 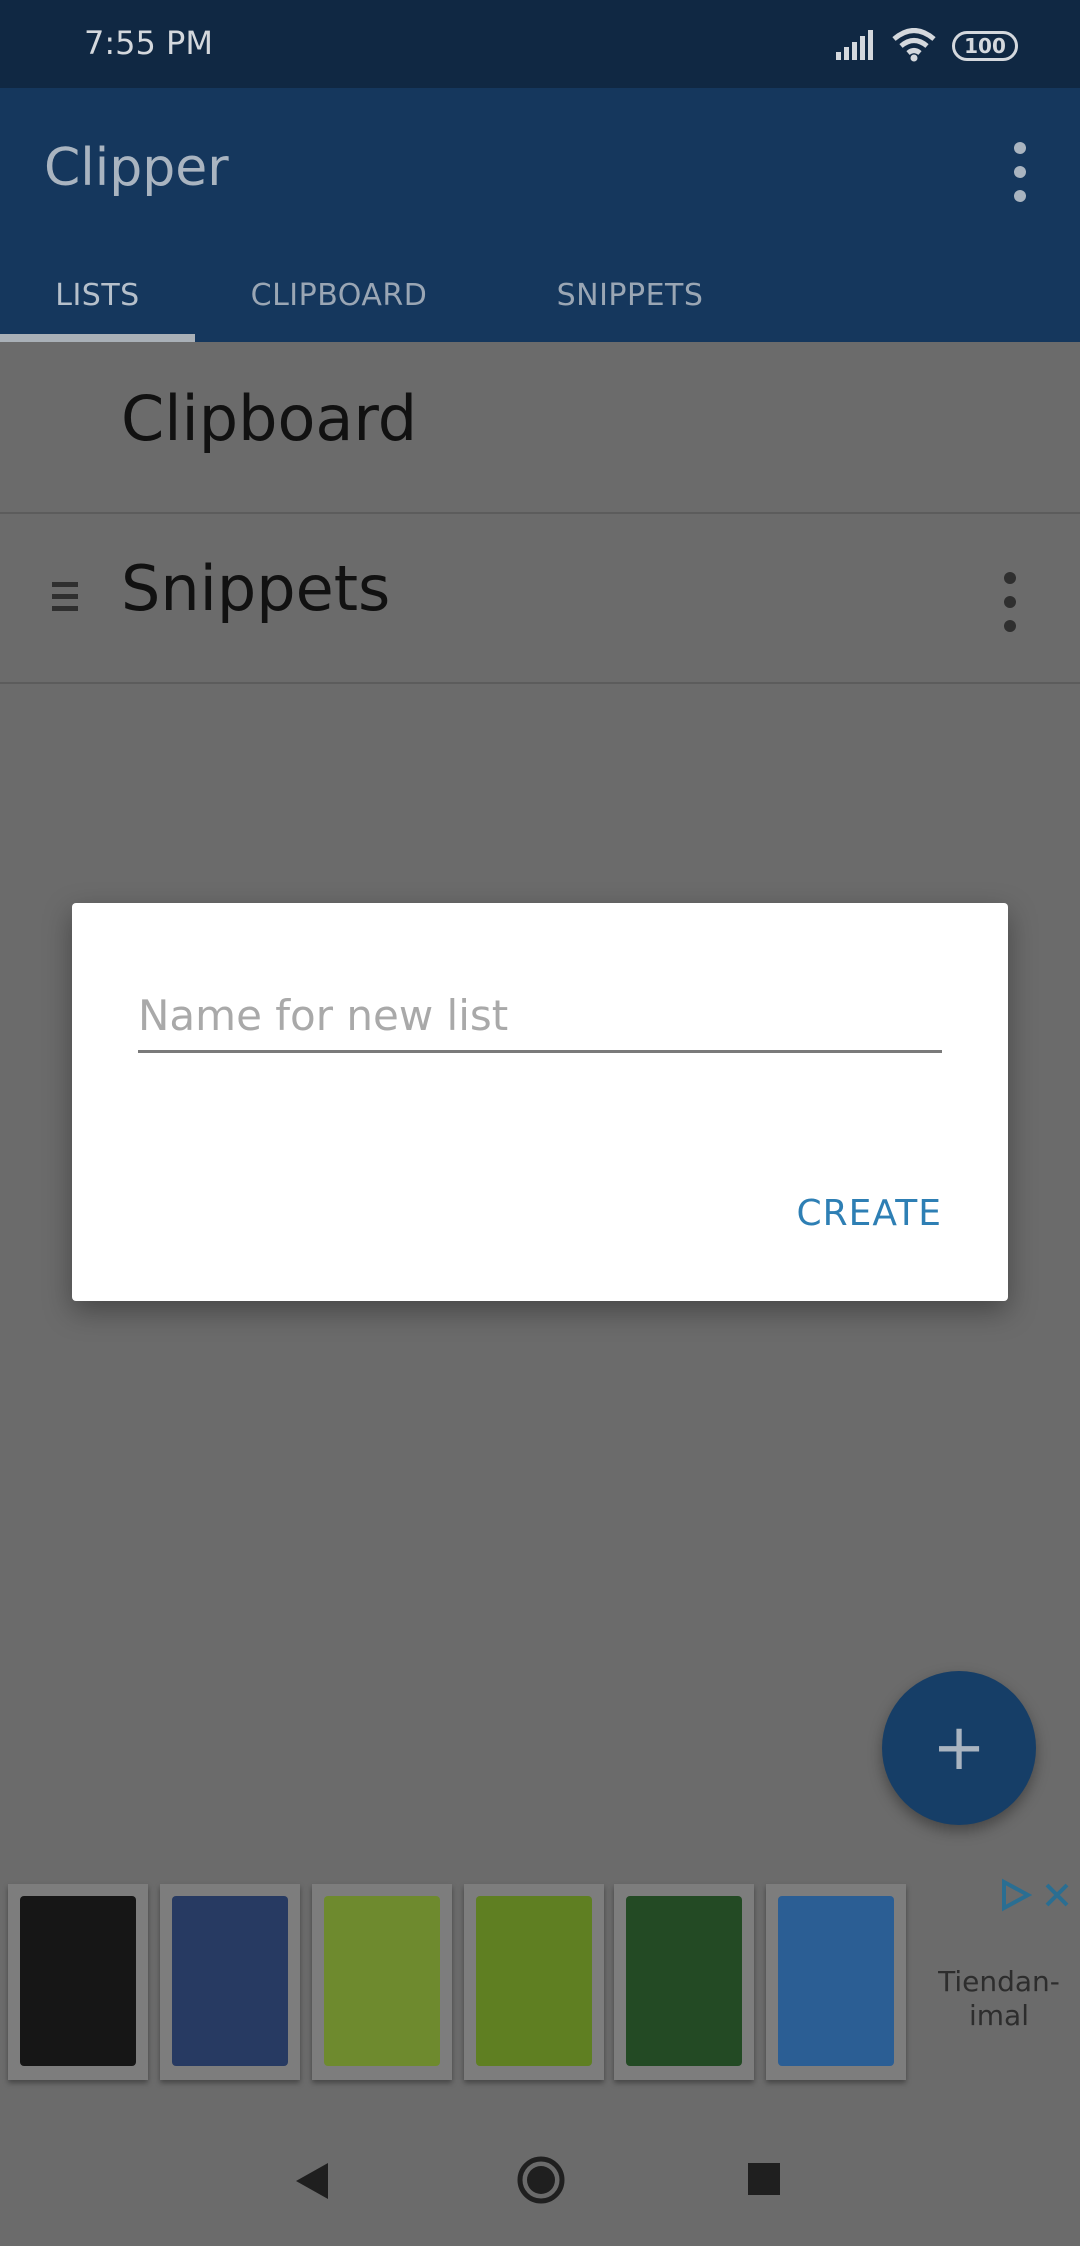 What do you see at coordinates (269, 418) in the screenshot?
I see `list-item-label: Clipboard` at bounding box center [269, 418].